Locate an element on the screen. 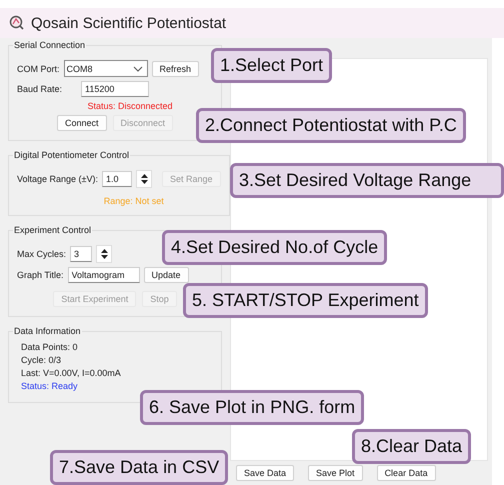 The width and height of the screenshot is (504, 485). info-text: Last: V=0.00V, I=0.00mA is located at coordinates (71, 373).